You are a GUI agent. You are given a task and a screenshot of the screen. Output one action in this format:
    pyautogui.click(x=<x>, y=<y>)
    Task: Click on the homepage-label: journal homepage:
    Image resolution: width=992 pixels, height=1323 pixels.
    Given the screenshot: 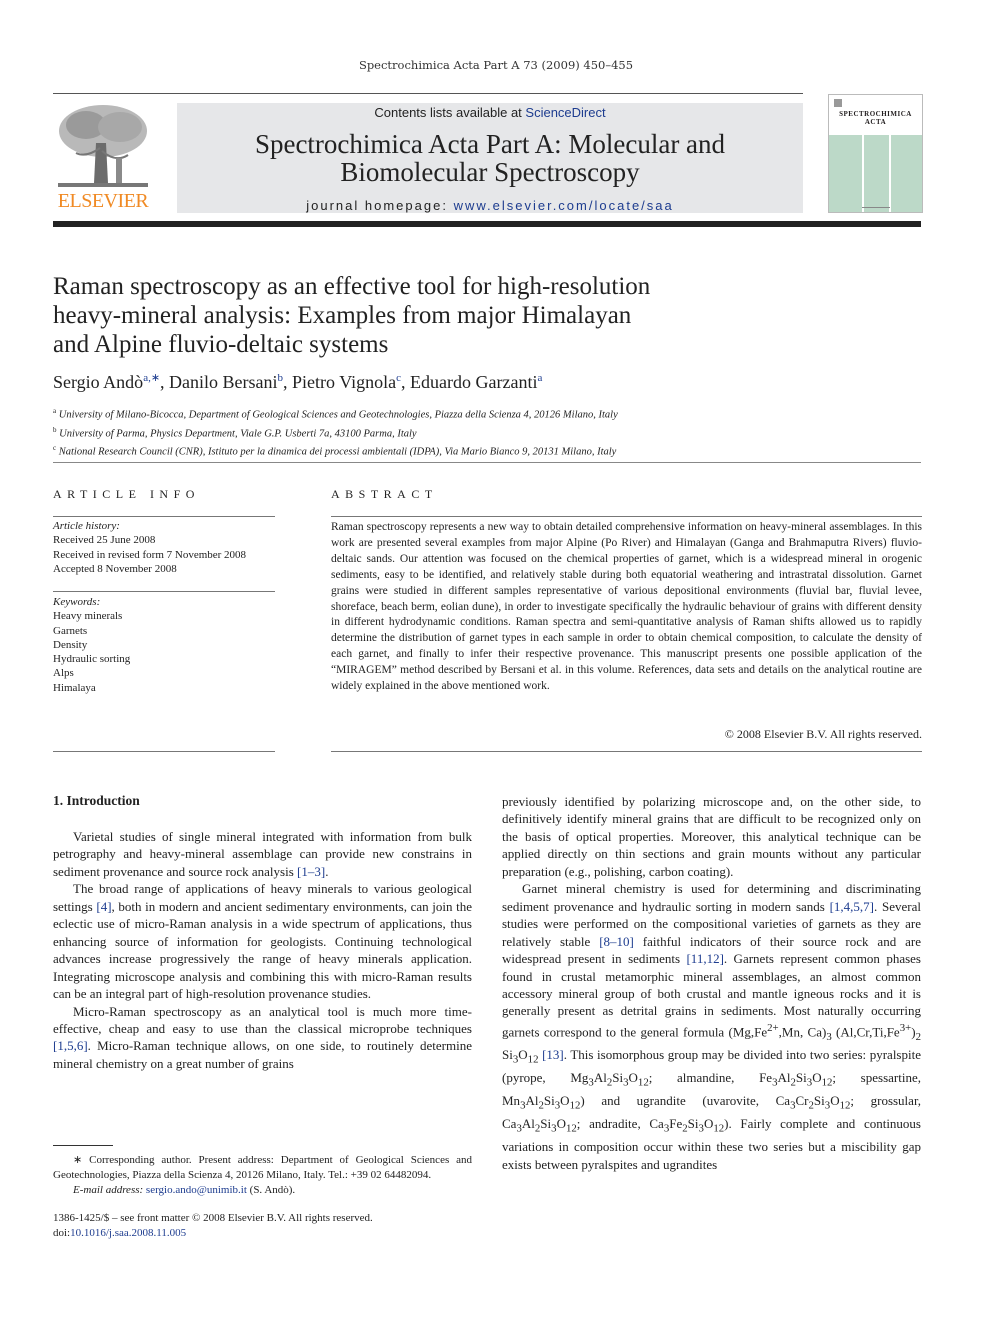 What is the action you would take?
    pyautogui.click(x=380, y=205)
    